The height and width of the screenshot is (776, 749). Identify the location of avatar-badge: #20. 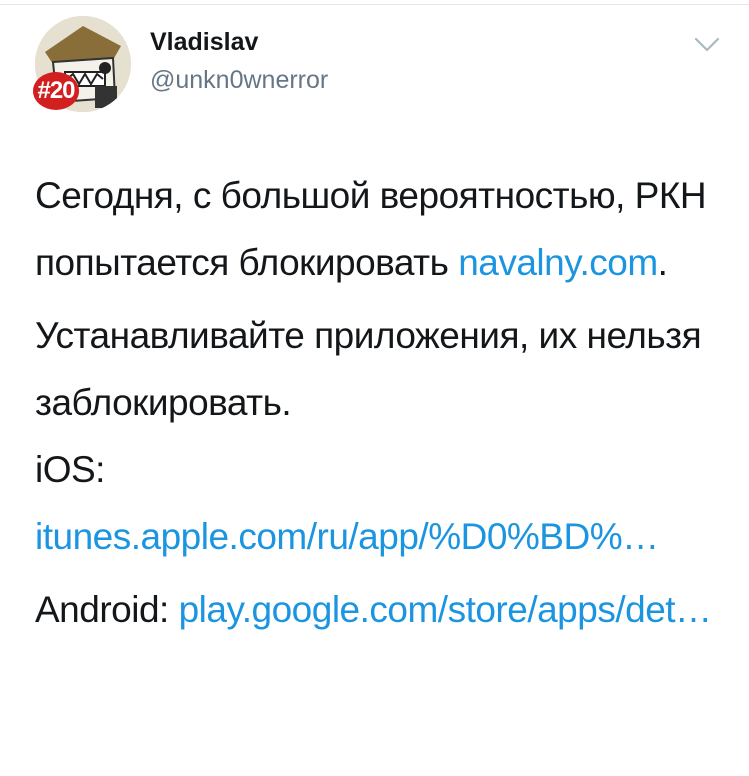
(56, 91).